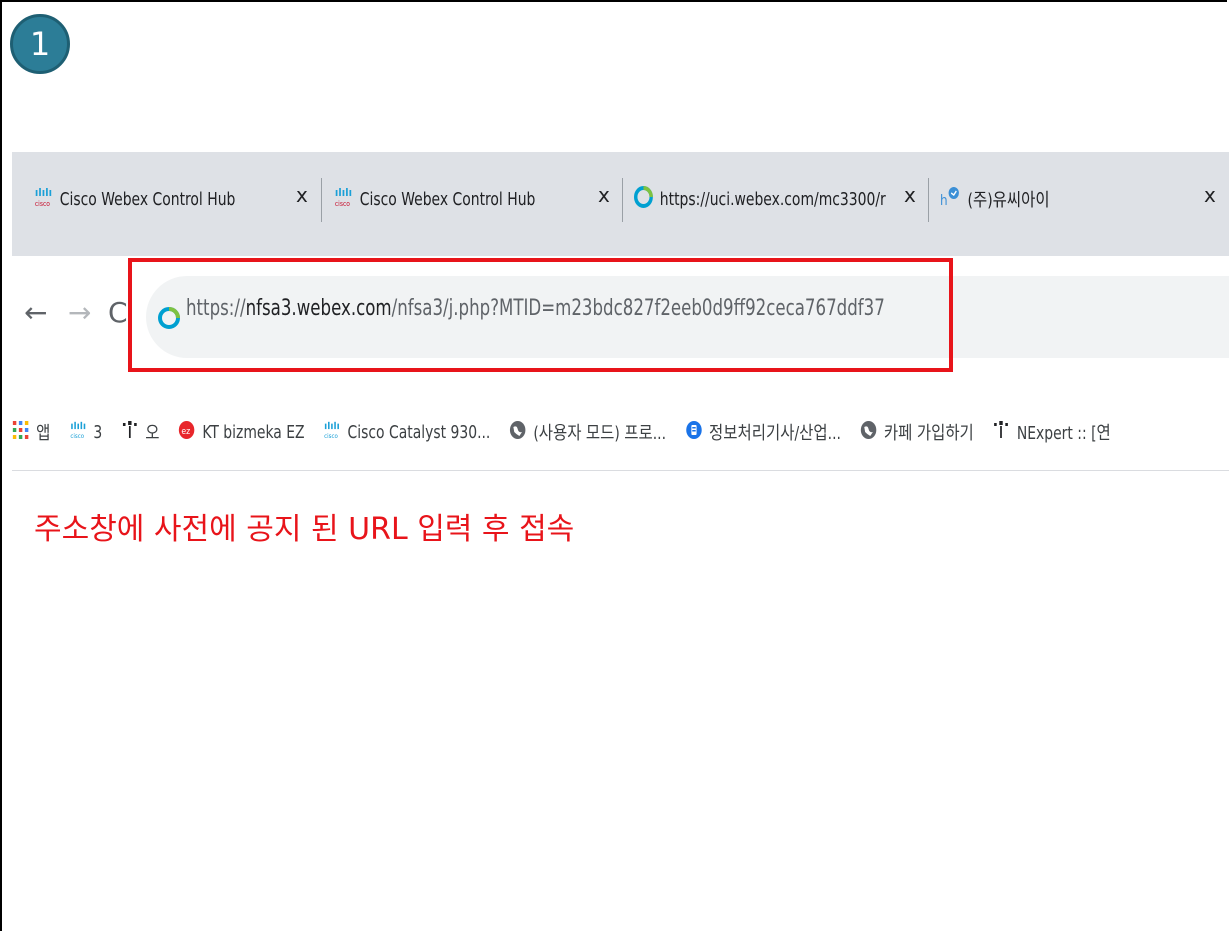  What do you see at coordinates (693, 432) in the screenshot?
I see `blog-icon` at bounding box center [693, 432].